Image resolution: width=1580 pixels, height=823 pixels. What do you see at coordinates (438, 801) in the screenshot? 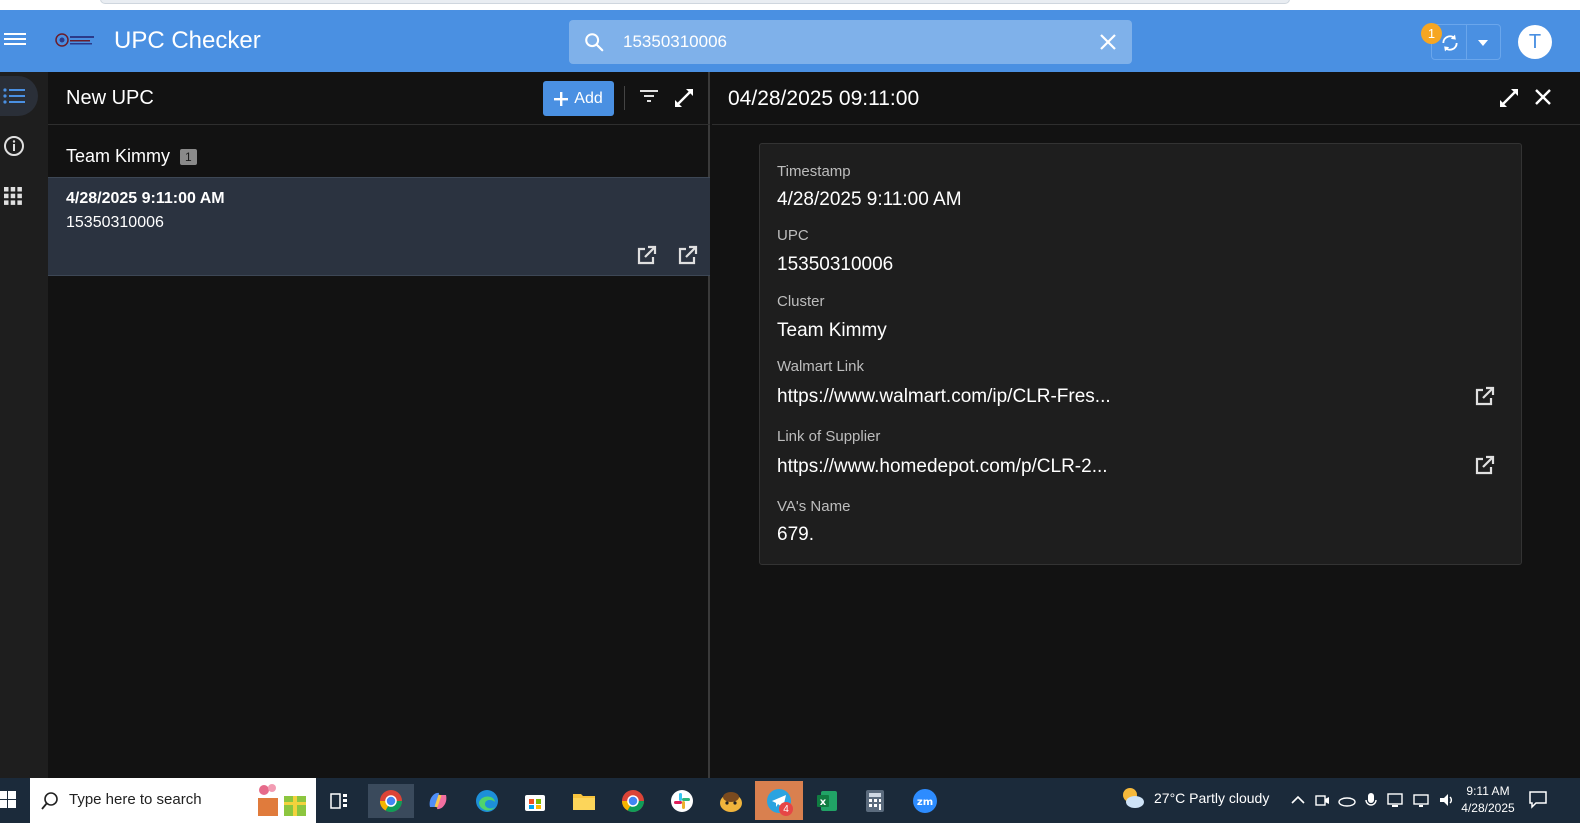
I see `copilot-icon` at bounding box center [438, 801].